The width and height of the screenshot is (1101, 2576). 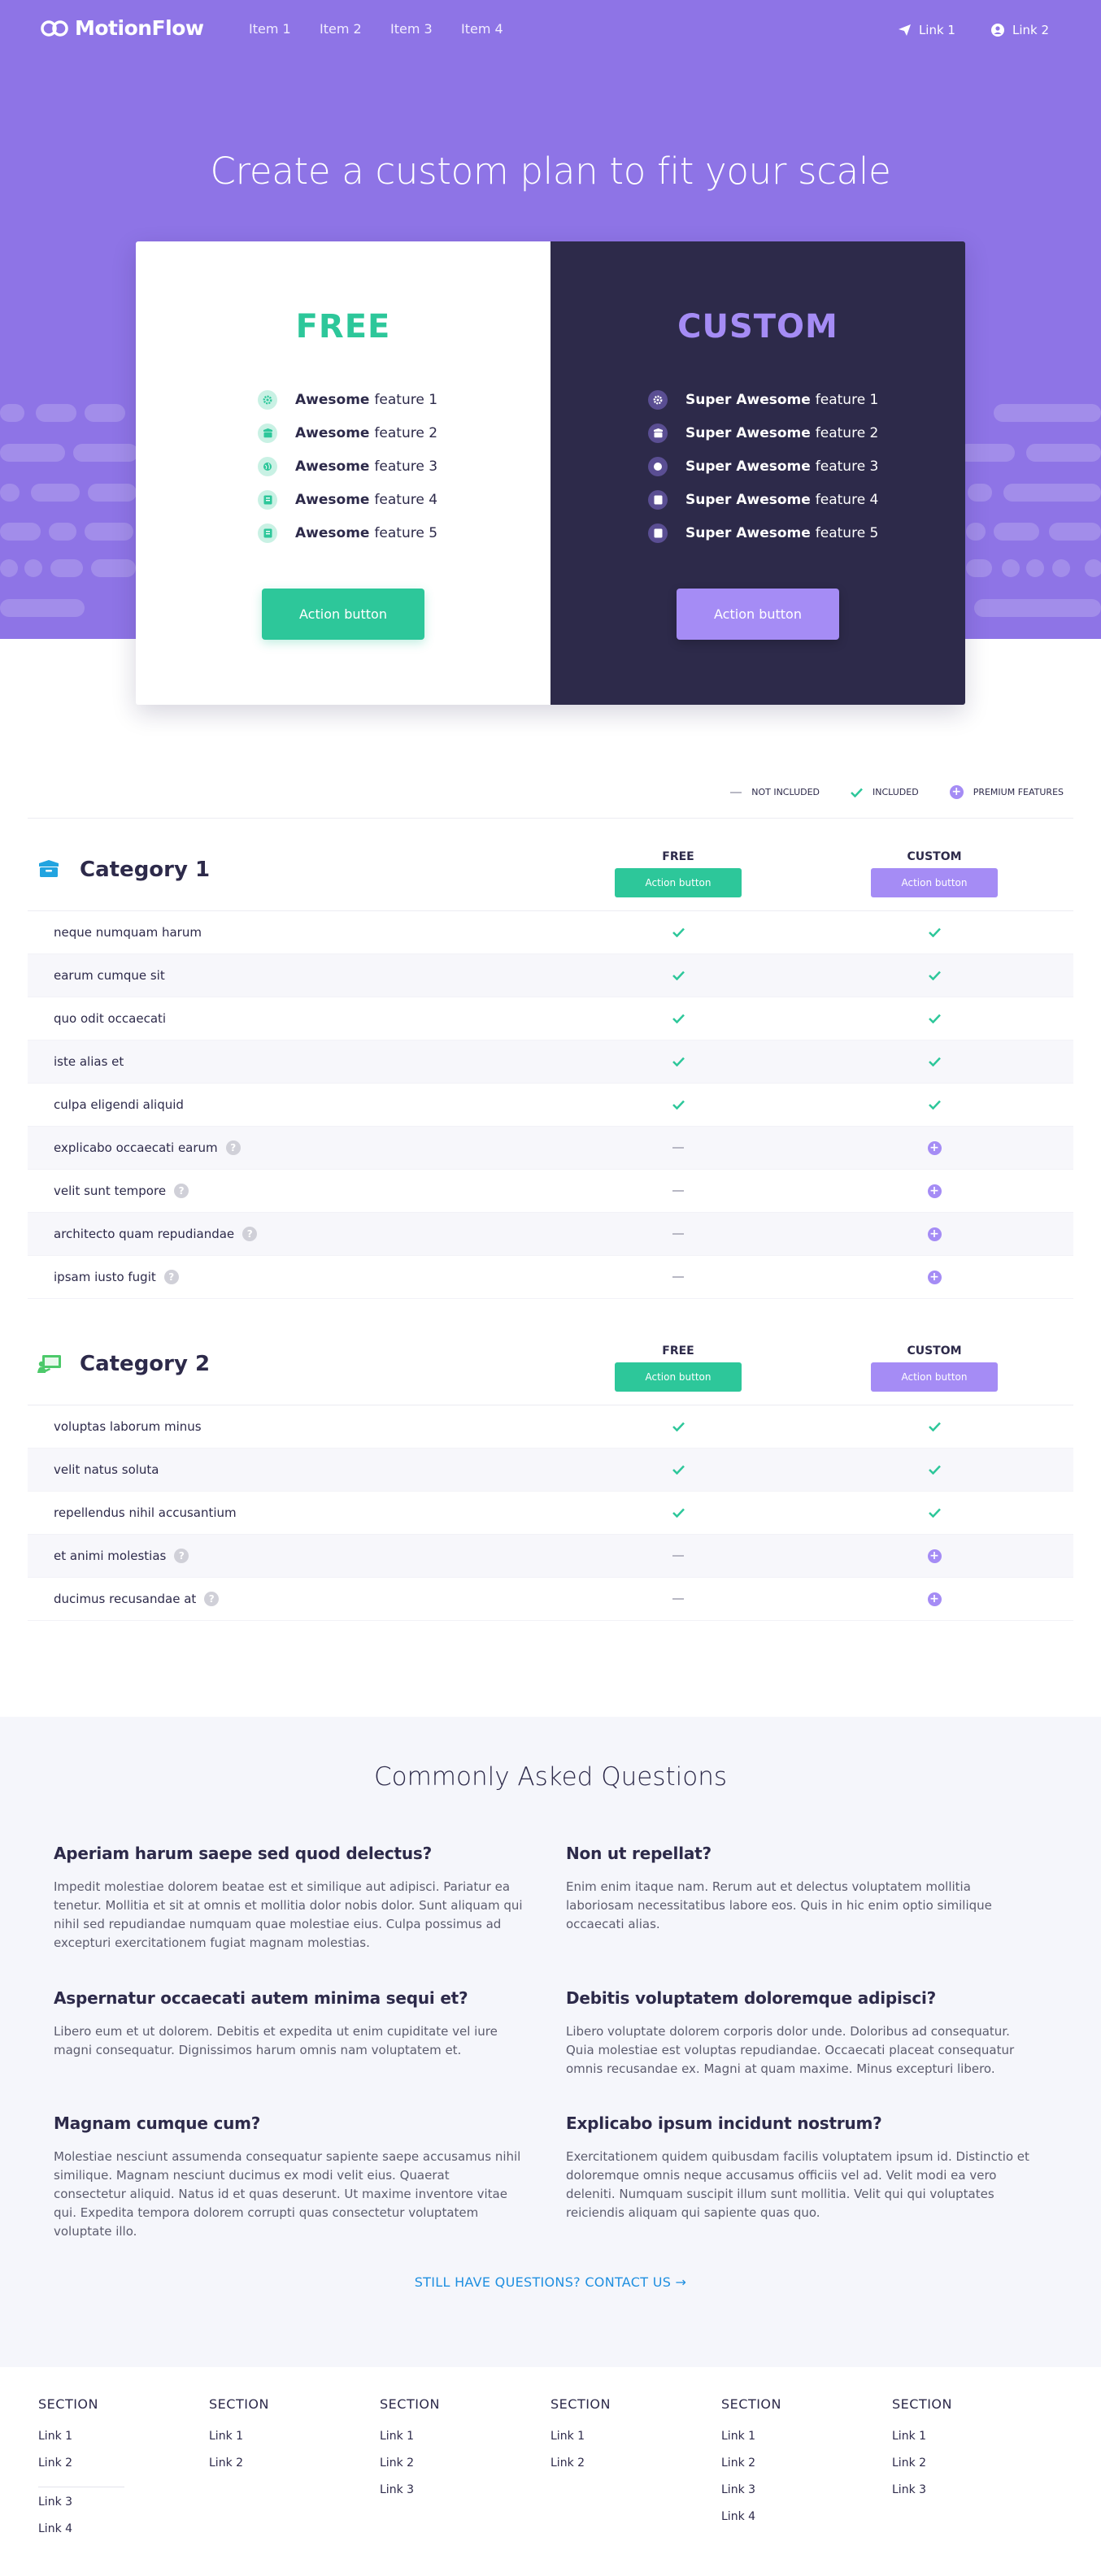 I want to click on row-label-group: velit sunt tempore?, so click(x=121, y=1191).